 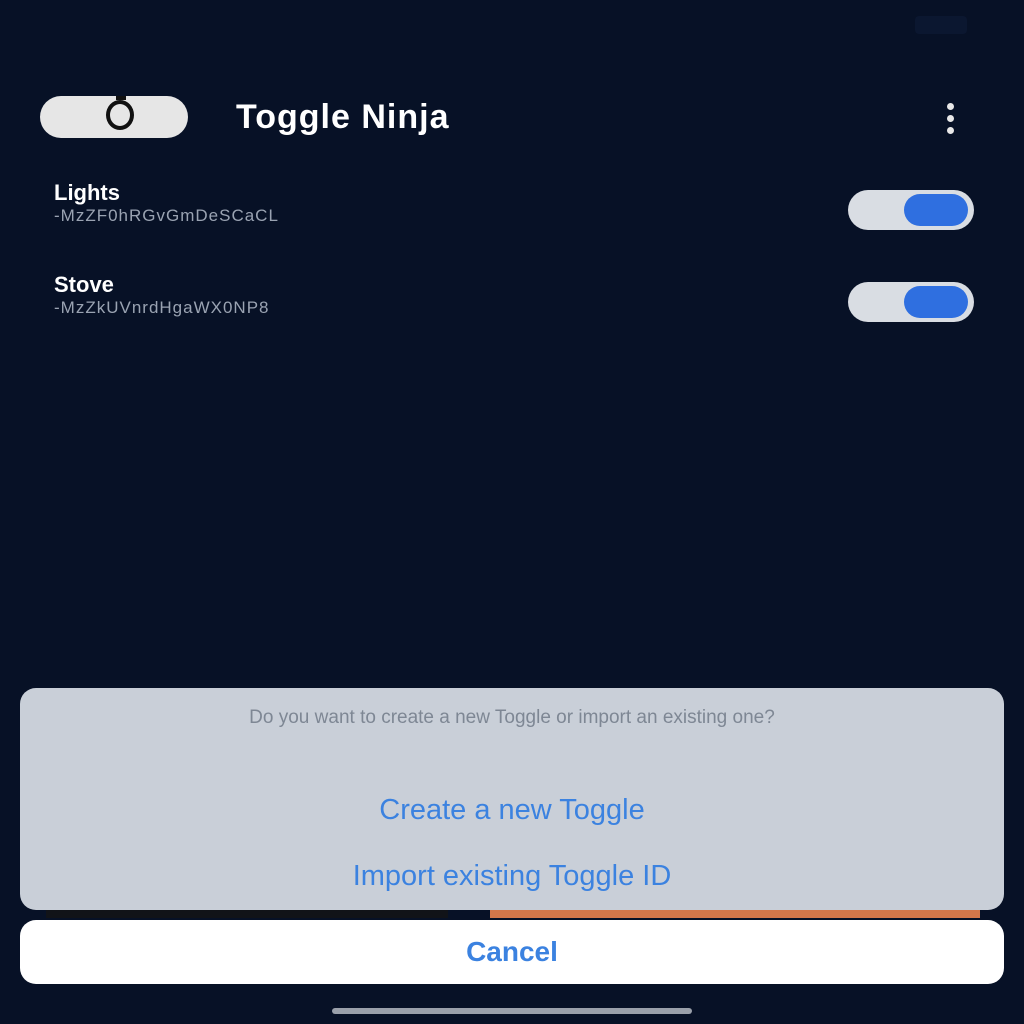 What do you see at coordinates (162, 307) in the screenshot?
I see `toggle-id: -MzZkUVnrdHgaWX0NP8` at bounding box center [162, 307].